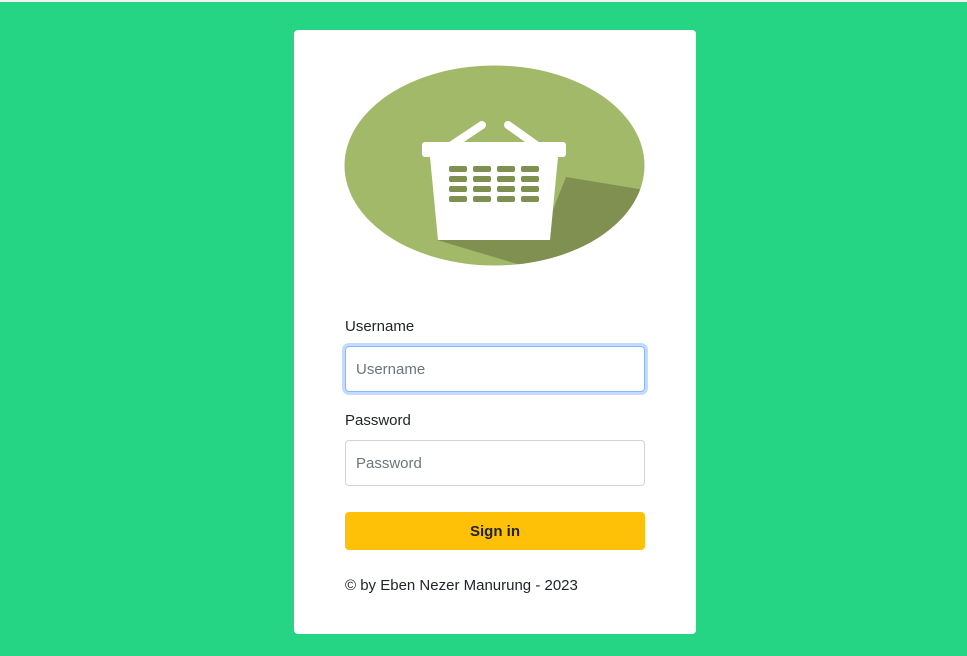 The height and width of the screenshot is (656, 967). I want to click on shopping-basket-icon, so click(494, 165).